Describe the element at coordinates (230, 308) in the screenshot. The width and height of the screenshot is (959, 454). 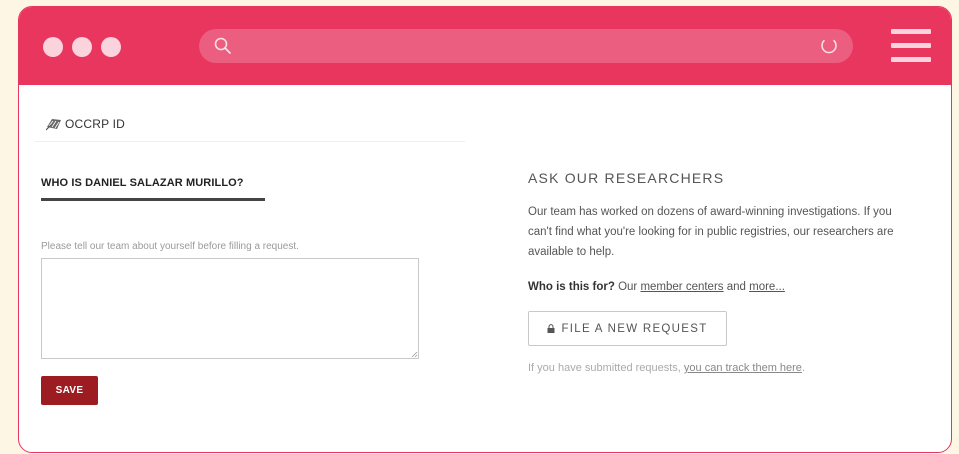
I see `about-yourself-textarea` at that location.